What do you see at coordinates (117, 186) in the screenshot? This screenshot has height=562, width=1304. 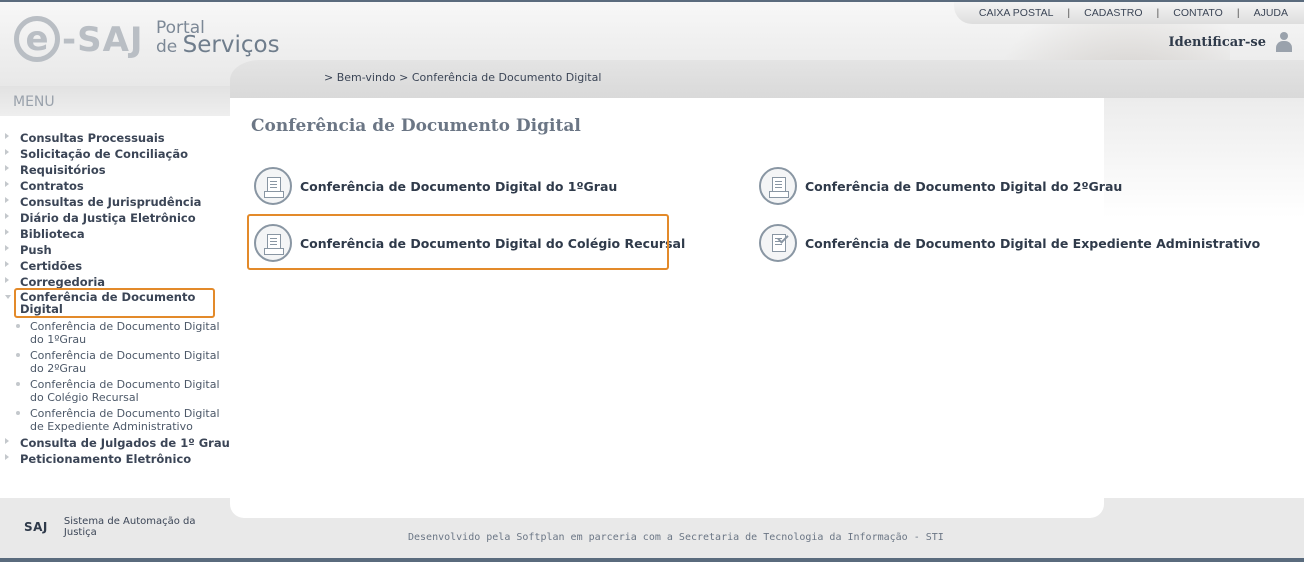 I see `menu-item-contratos: Contratos` at bounding box center [117, 186].